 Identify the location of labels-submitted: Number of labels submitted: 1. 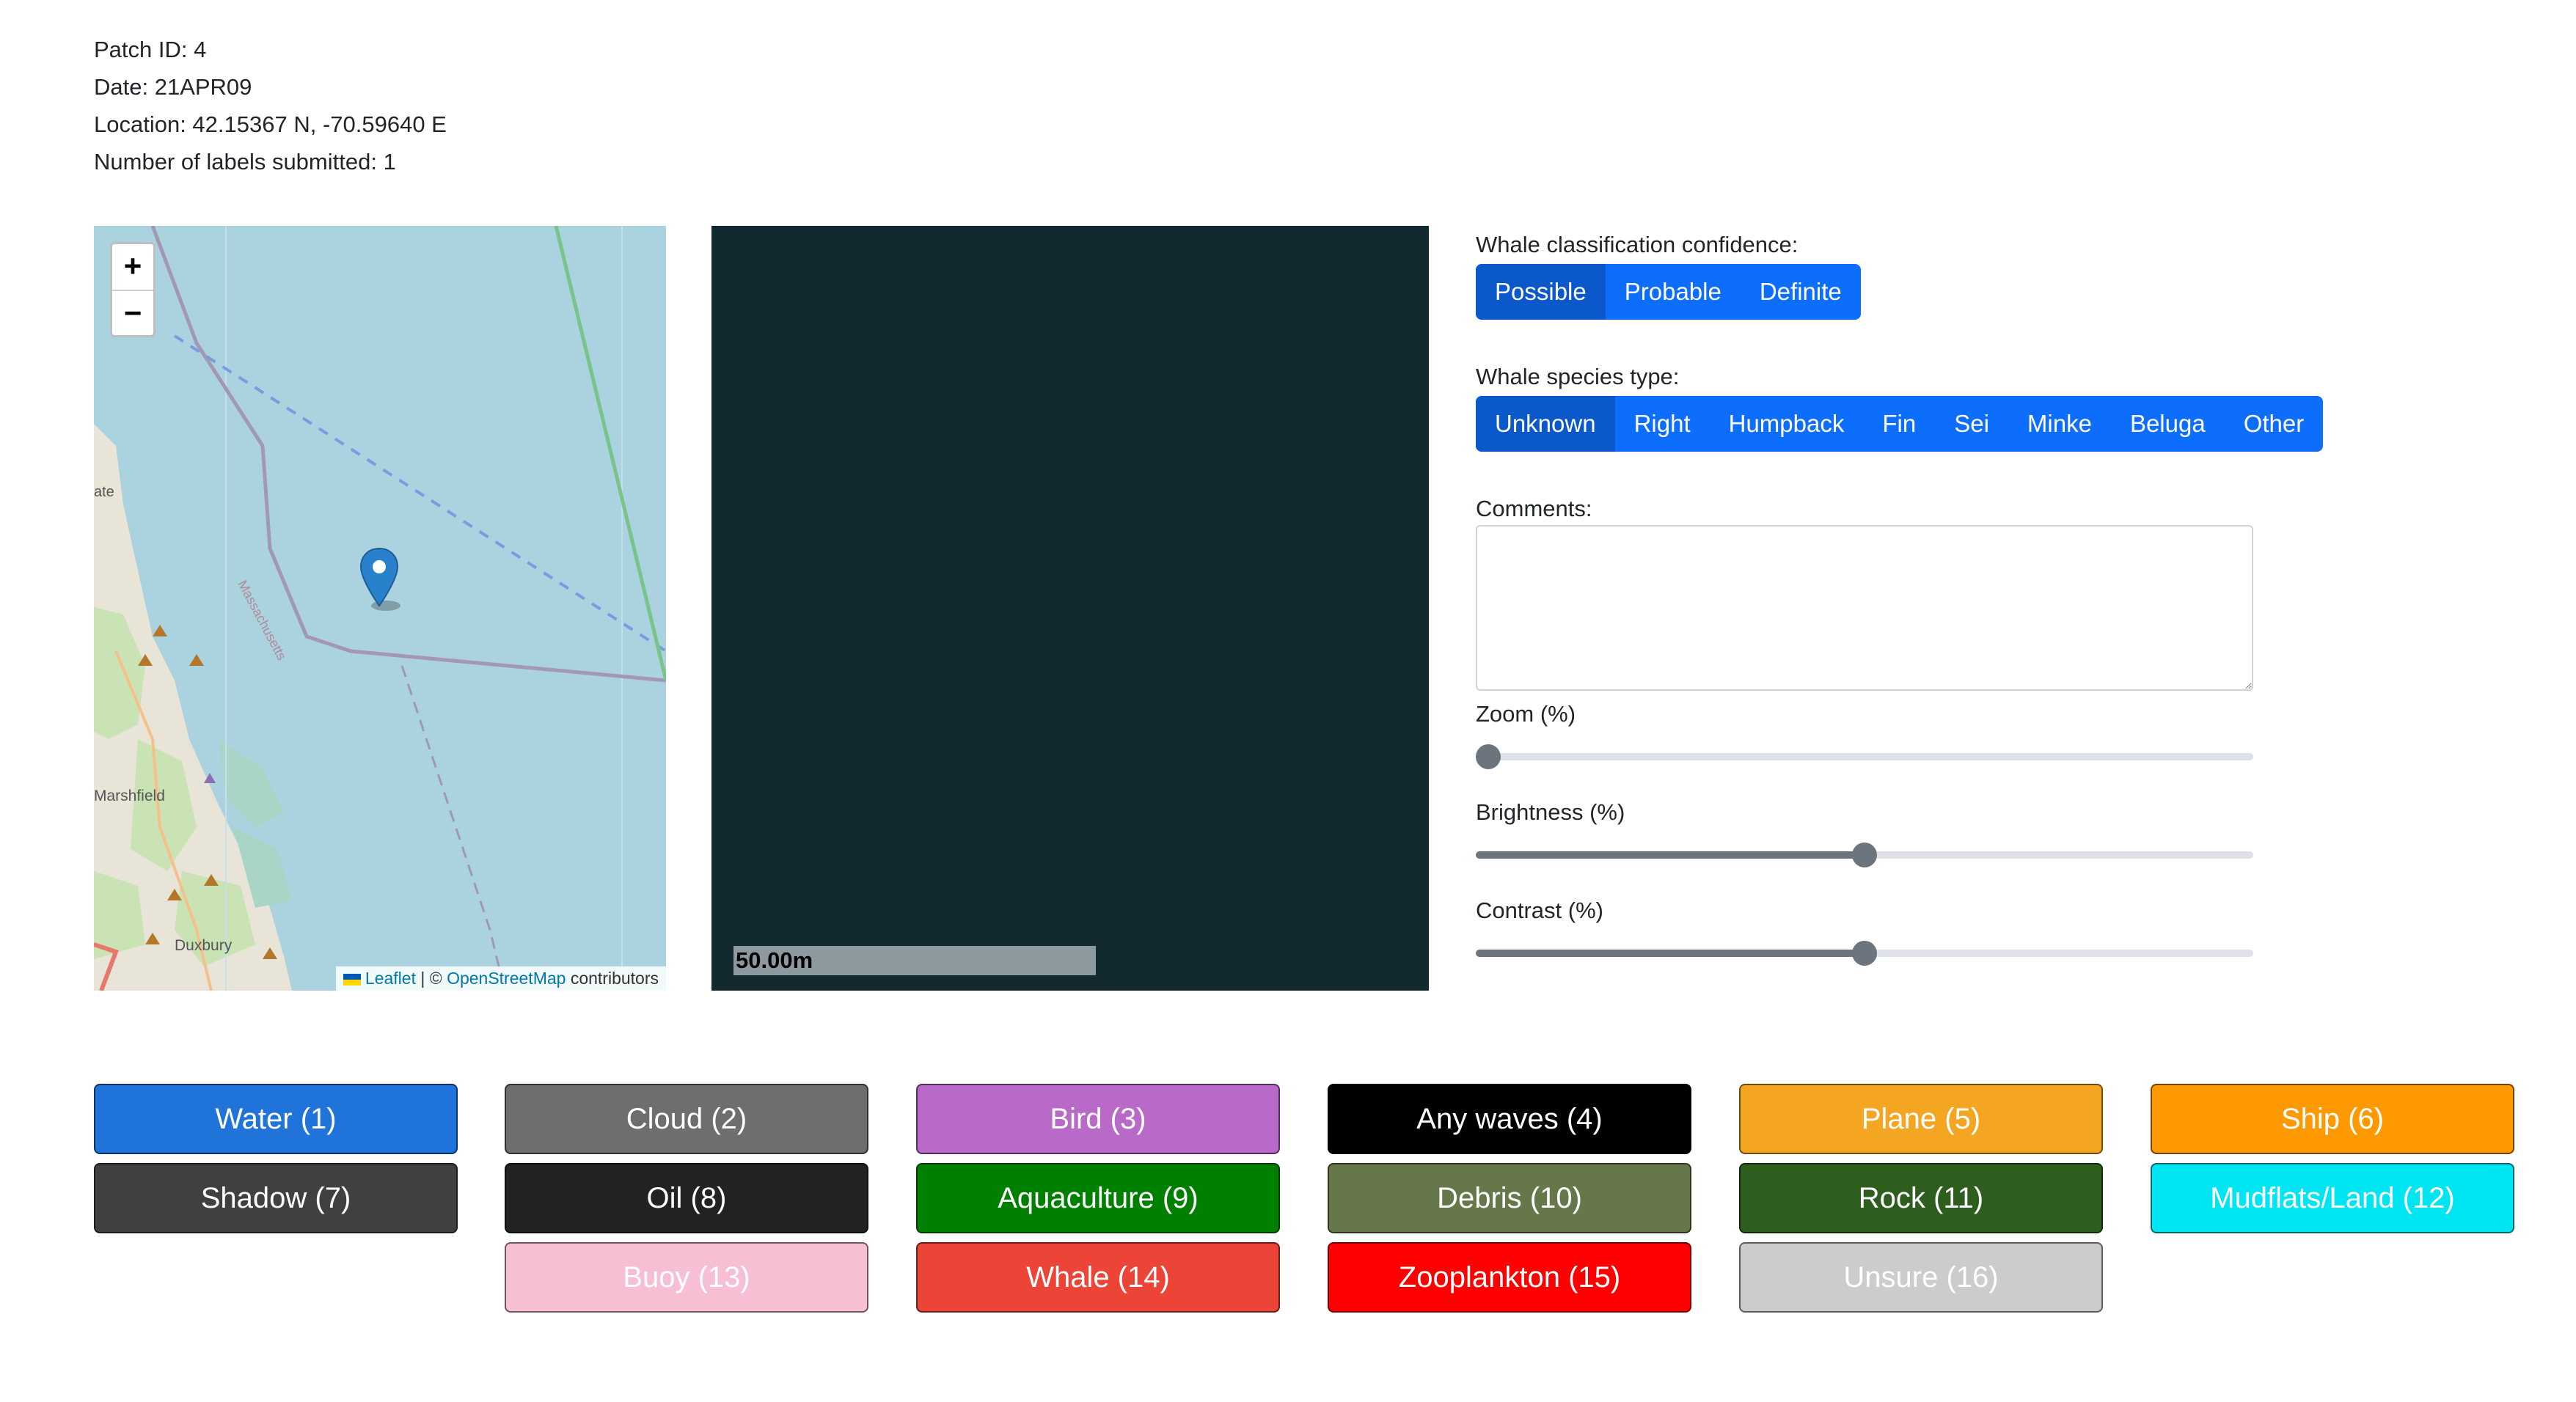
(245, 162).